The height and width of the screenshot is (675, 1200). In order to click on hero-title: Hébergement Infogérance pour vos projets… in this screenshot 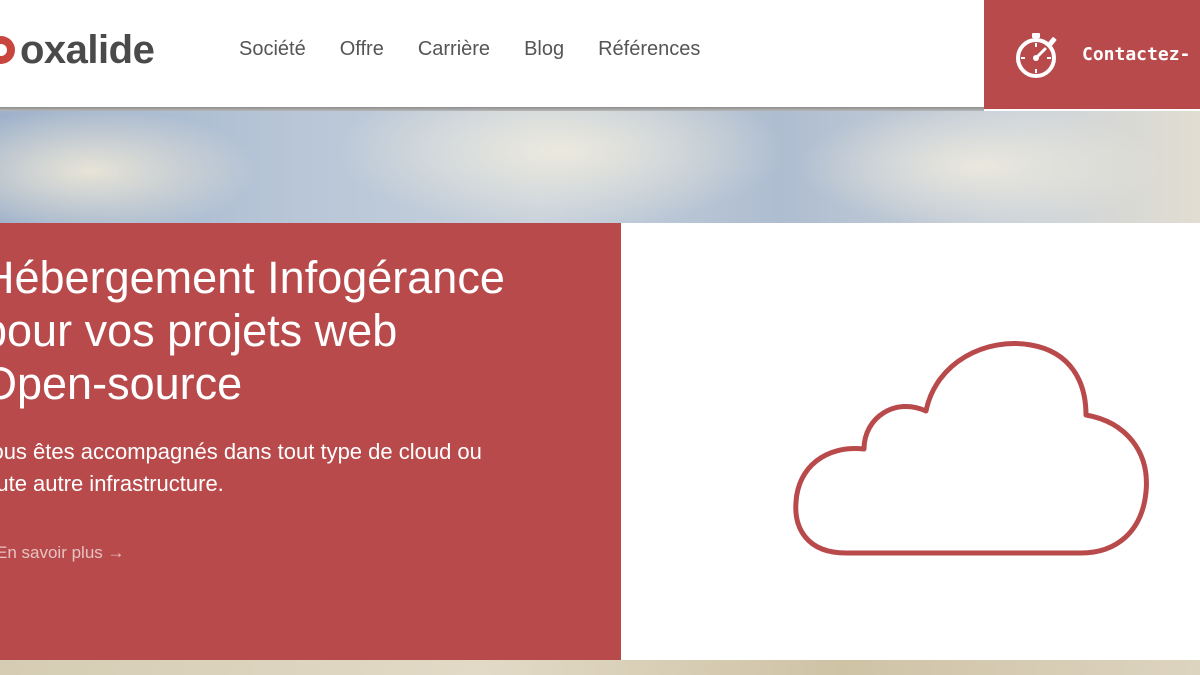, I will do `click(311, 330)`.